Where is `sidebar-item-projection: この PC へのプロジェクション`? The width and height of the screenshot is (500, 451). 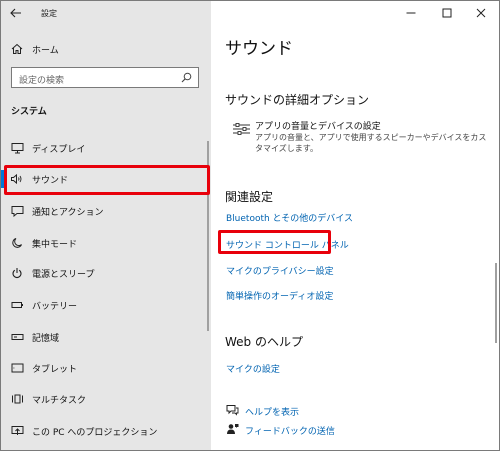
sidebar-item-projection: この PC へのプロジェクション is located at coordinates (106, 431).